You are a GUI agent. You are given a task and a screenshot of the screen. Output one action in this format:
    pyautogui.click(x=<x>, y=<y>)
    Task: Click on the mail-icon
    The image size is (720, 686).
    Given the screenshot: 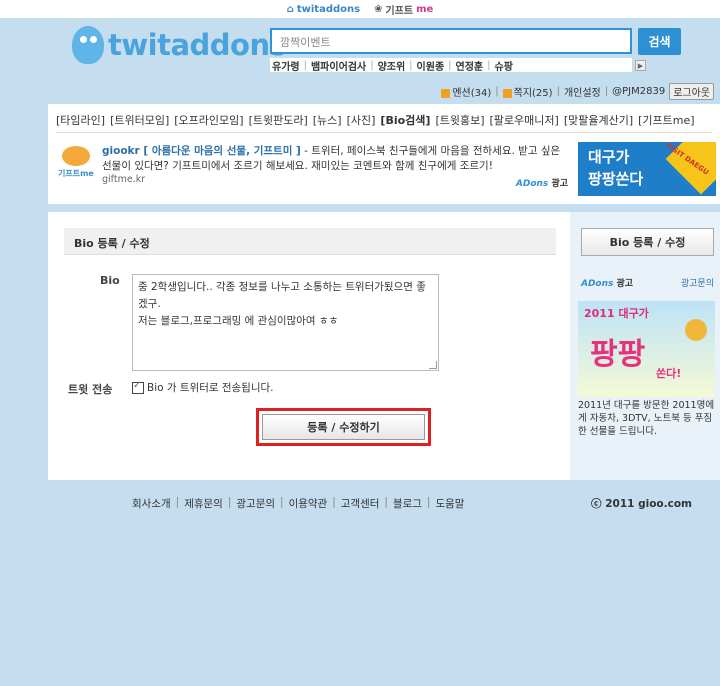 What is the action you would take?
    pyautogui.click(x=507, y=93)
    